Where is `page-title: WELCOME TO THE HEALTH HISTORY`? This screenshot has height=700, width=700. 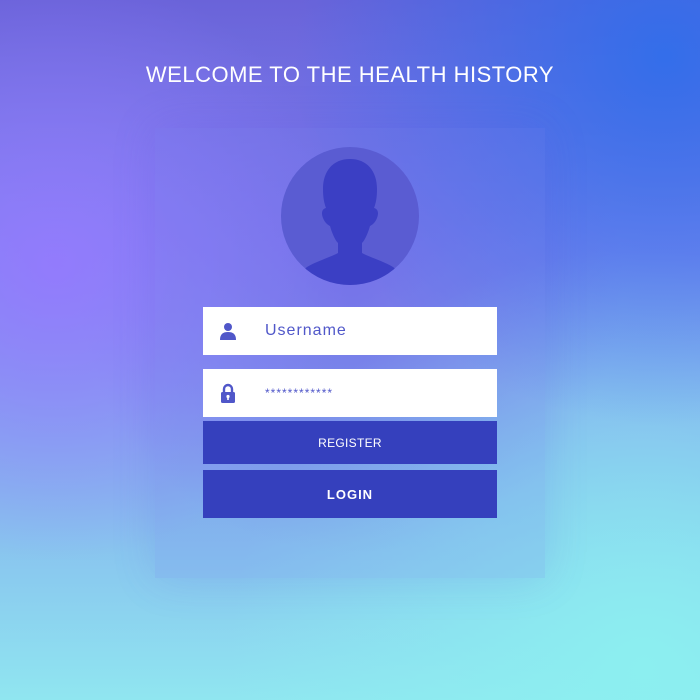
page-title: WELCOME TO THE HEALTH HISTORY is located at coordinates (350, 74).